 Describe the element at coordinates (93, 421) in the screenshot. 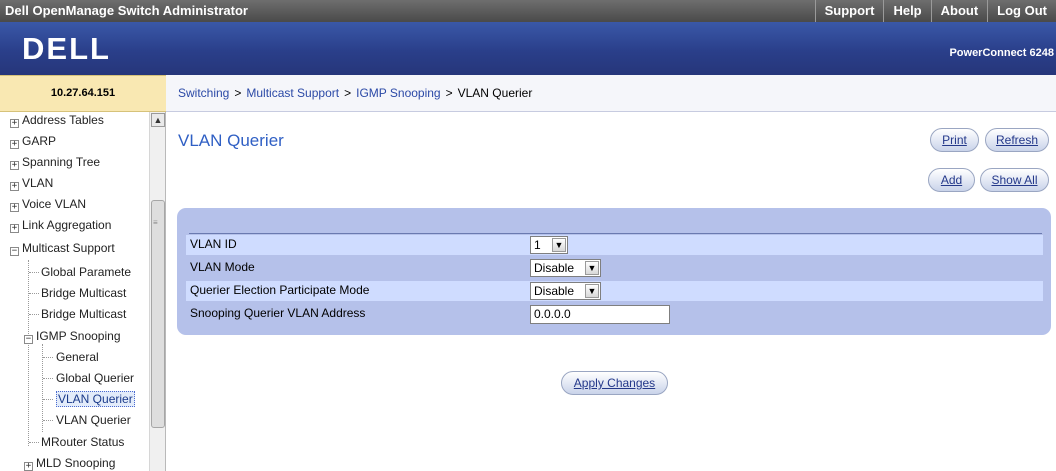

I see `nav-item-vlan-querier-status: VLAN Querier` at that location.